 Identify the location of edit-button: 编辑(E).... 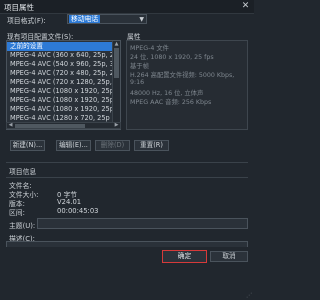
(73, 145).